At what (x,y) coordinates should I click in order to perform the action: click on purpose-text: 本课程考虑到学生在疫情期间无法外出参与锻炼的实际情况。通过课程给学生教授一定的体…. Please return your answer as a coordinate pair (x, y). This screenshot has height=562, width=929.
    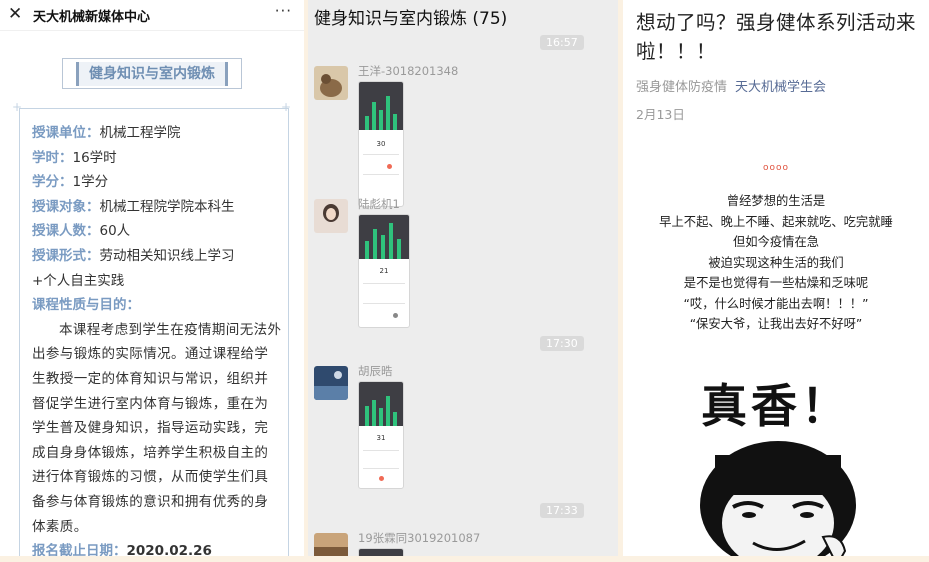
    Looking at the image, I should click on (157, 428).